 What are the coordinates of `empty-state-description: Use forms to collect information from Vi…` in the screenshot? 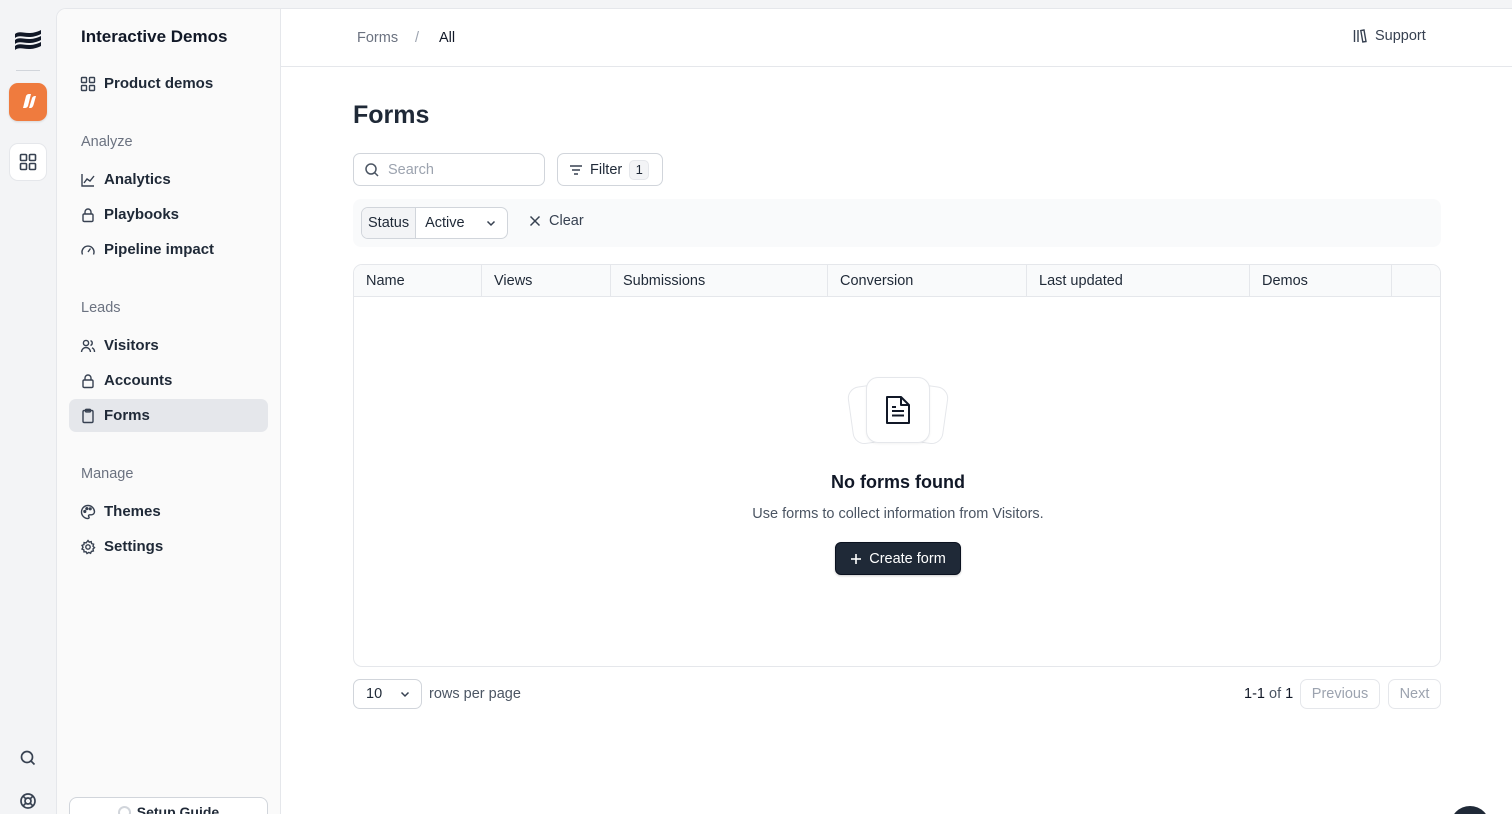 It's located at (898, 514).